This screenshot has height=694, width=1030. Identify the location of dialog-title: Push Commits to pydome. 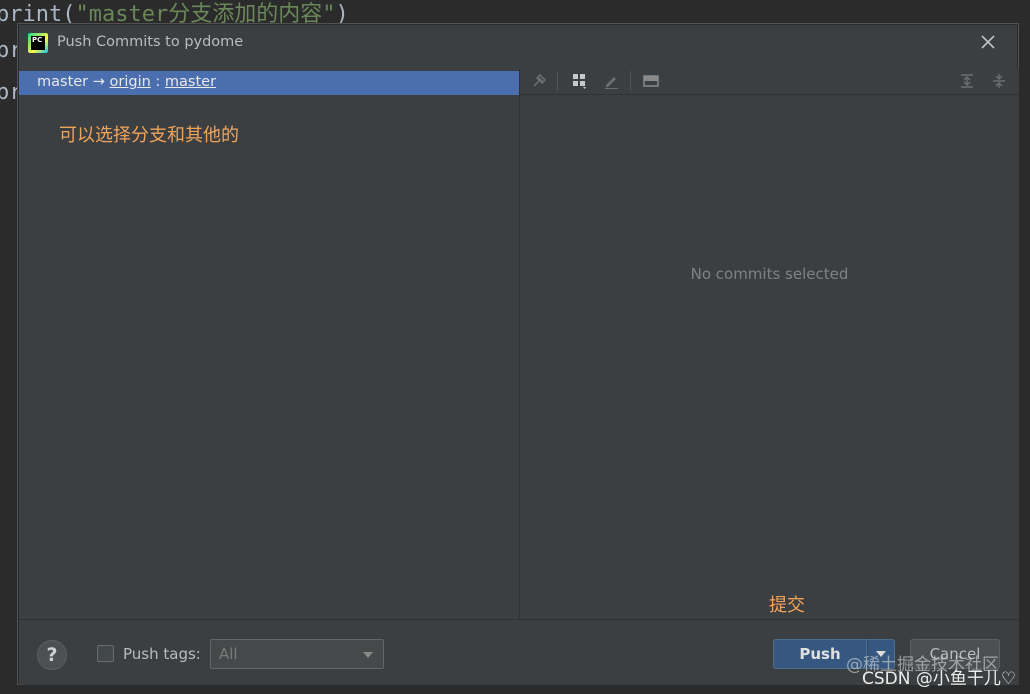
(150, 42).